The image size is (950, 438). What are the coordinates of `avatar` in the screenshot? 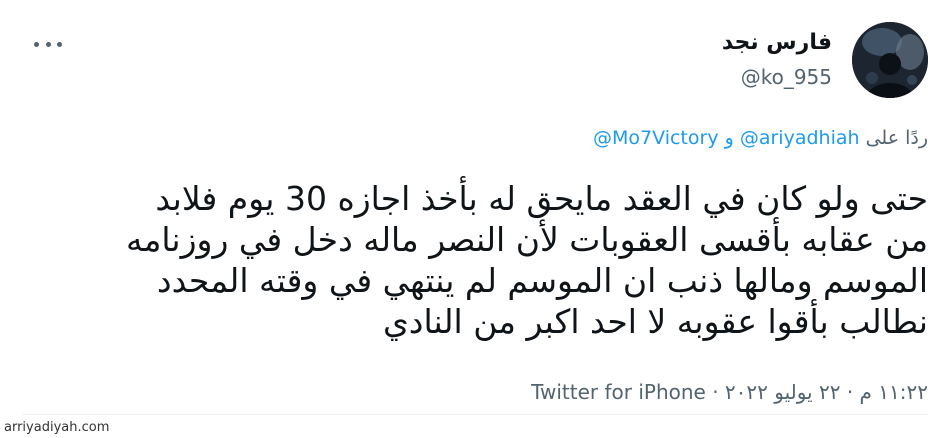 It's located at (890, 60).